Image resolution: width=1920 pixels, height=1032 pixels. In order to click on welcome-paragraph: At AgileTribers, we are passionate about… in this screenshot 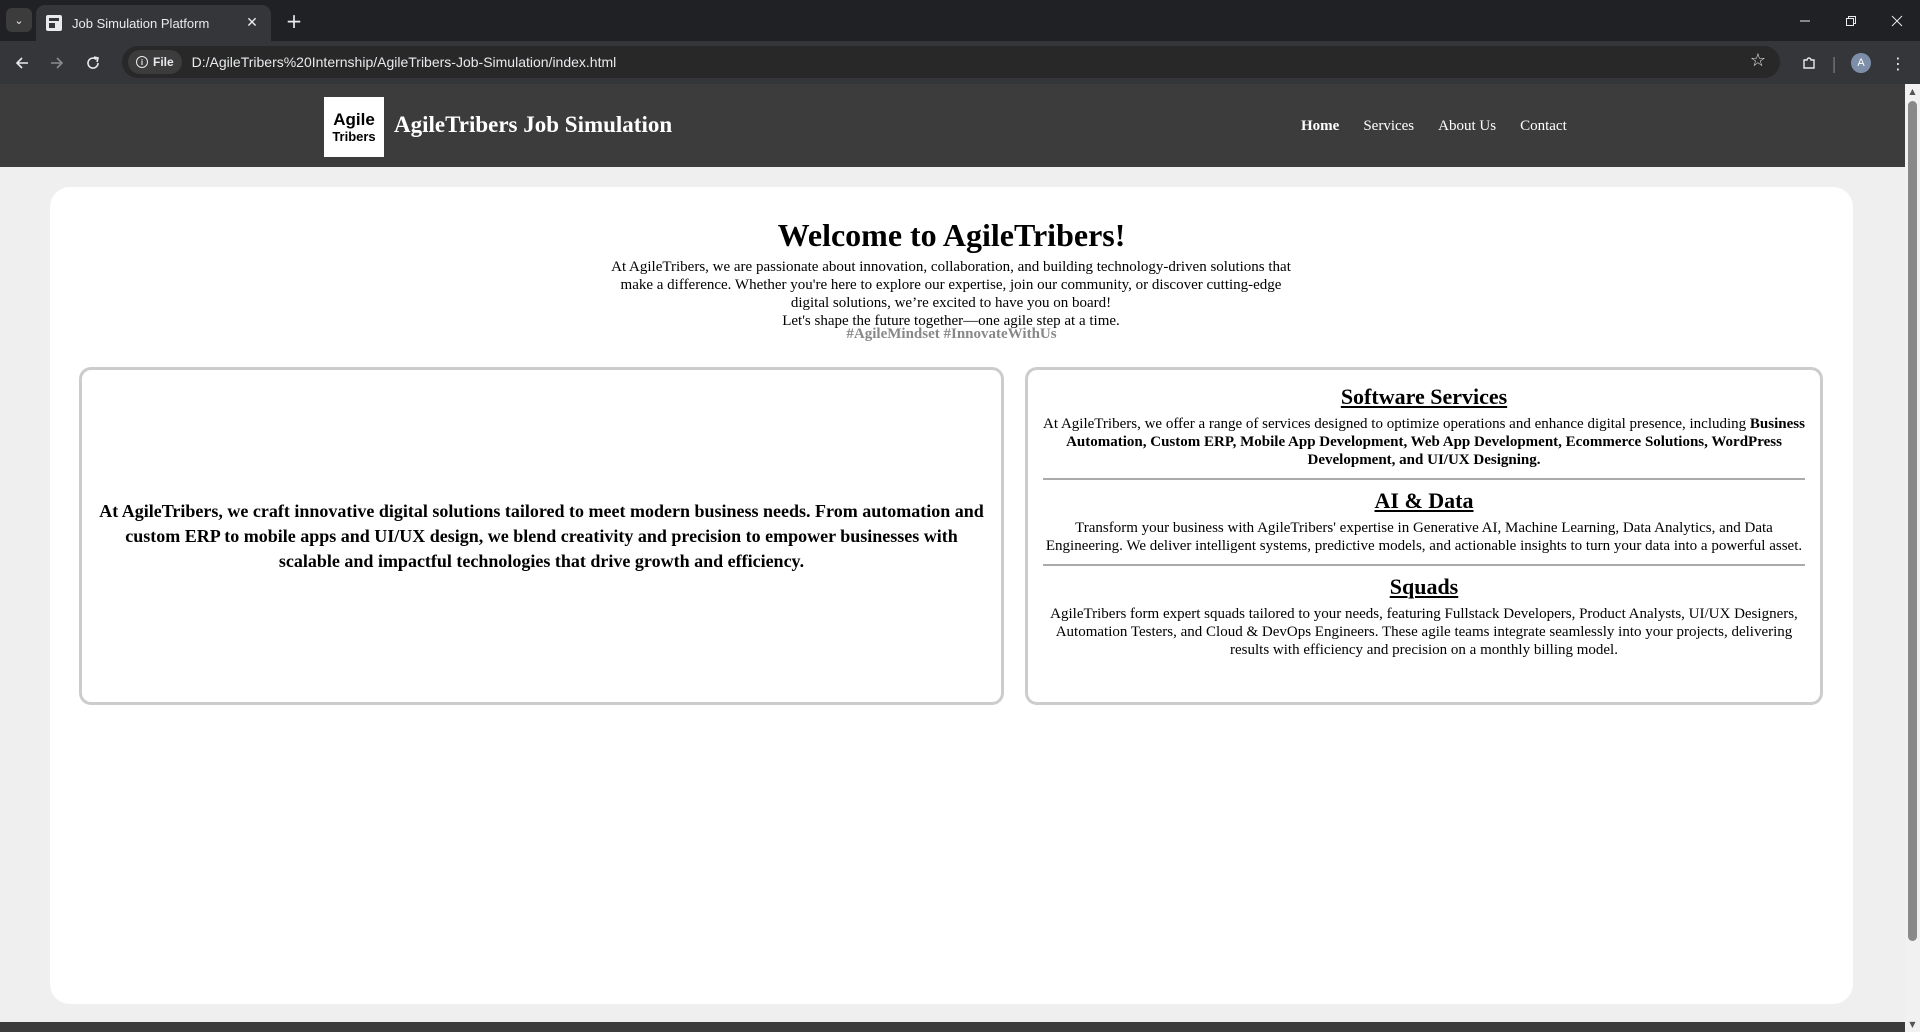, I will do `click(951, 285)`.